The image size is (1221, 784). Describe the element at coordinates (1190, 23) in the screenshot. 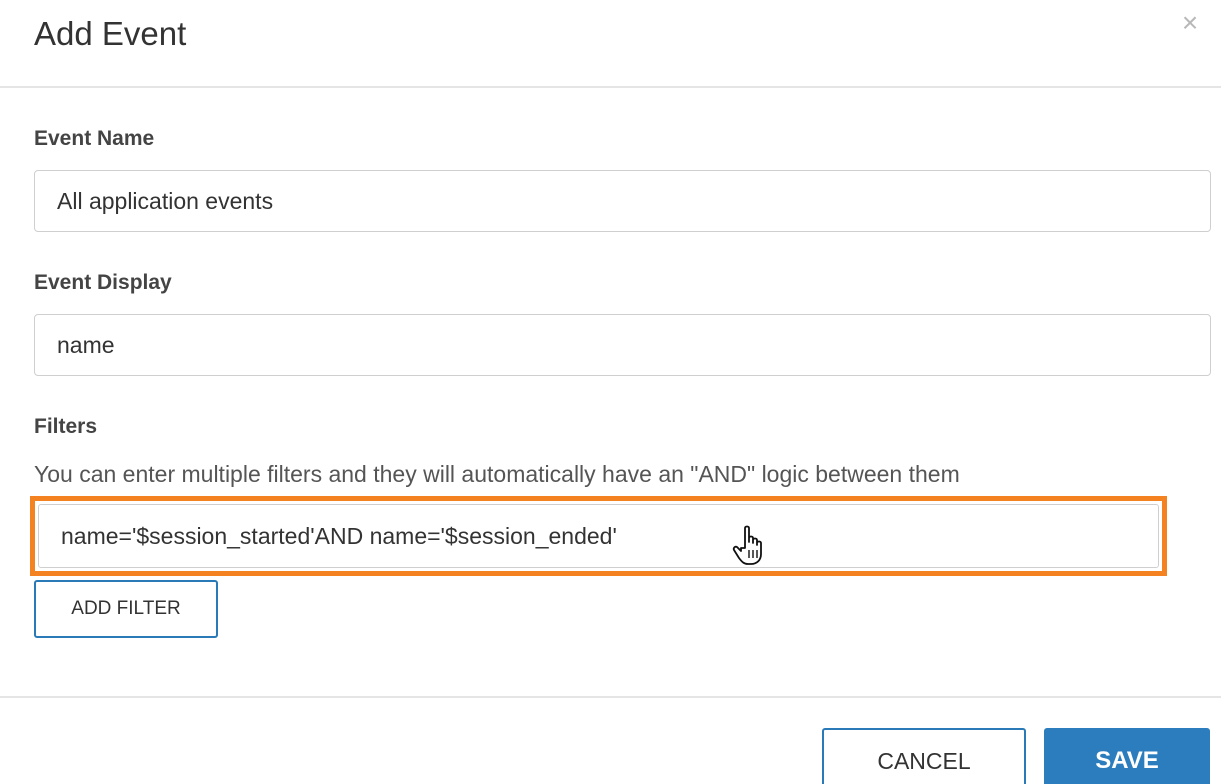

I see `close-icon: ×` at that location.